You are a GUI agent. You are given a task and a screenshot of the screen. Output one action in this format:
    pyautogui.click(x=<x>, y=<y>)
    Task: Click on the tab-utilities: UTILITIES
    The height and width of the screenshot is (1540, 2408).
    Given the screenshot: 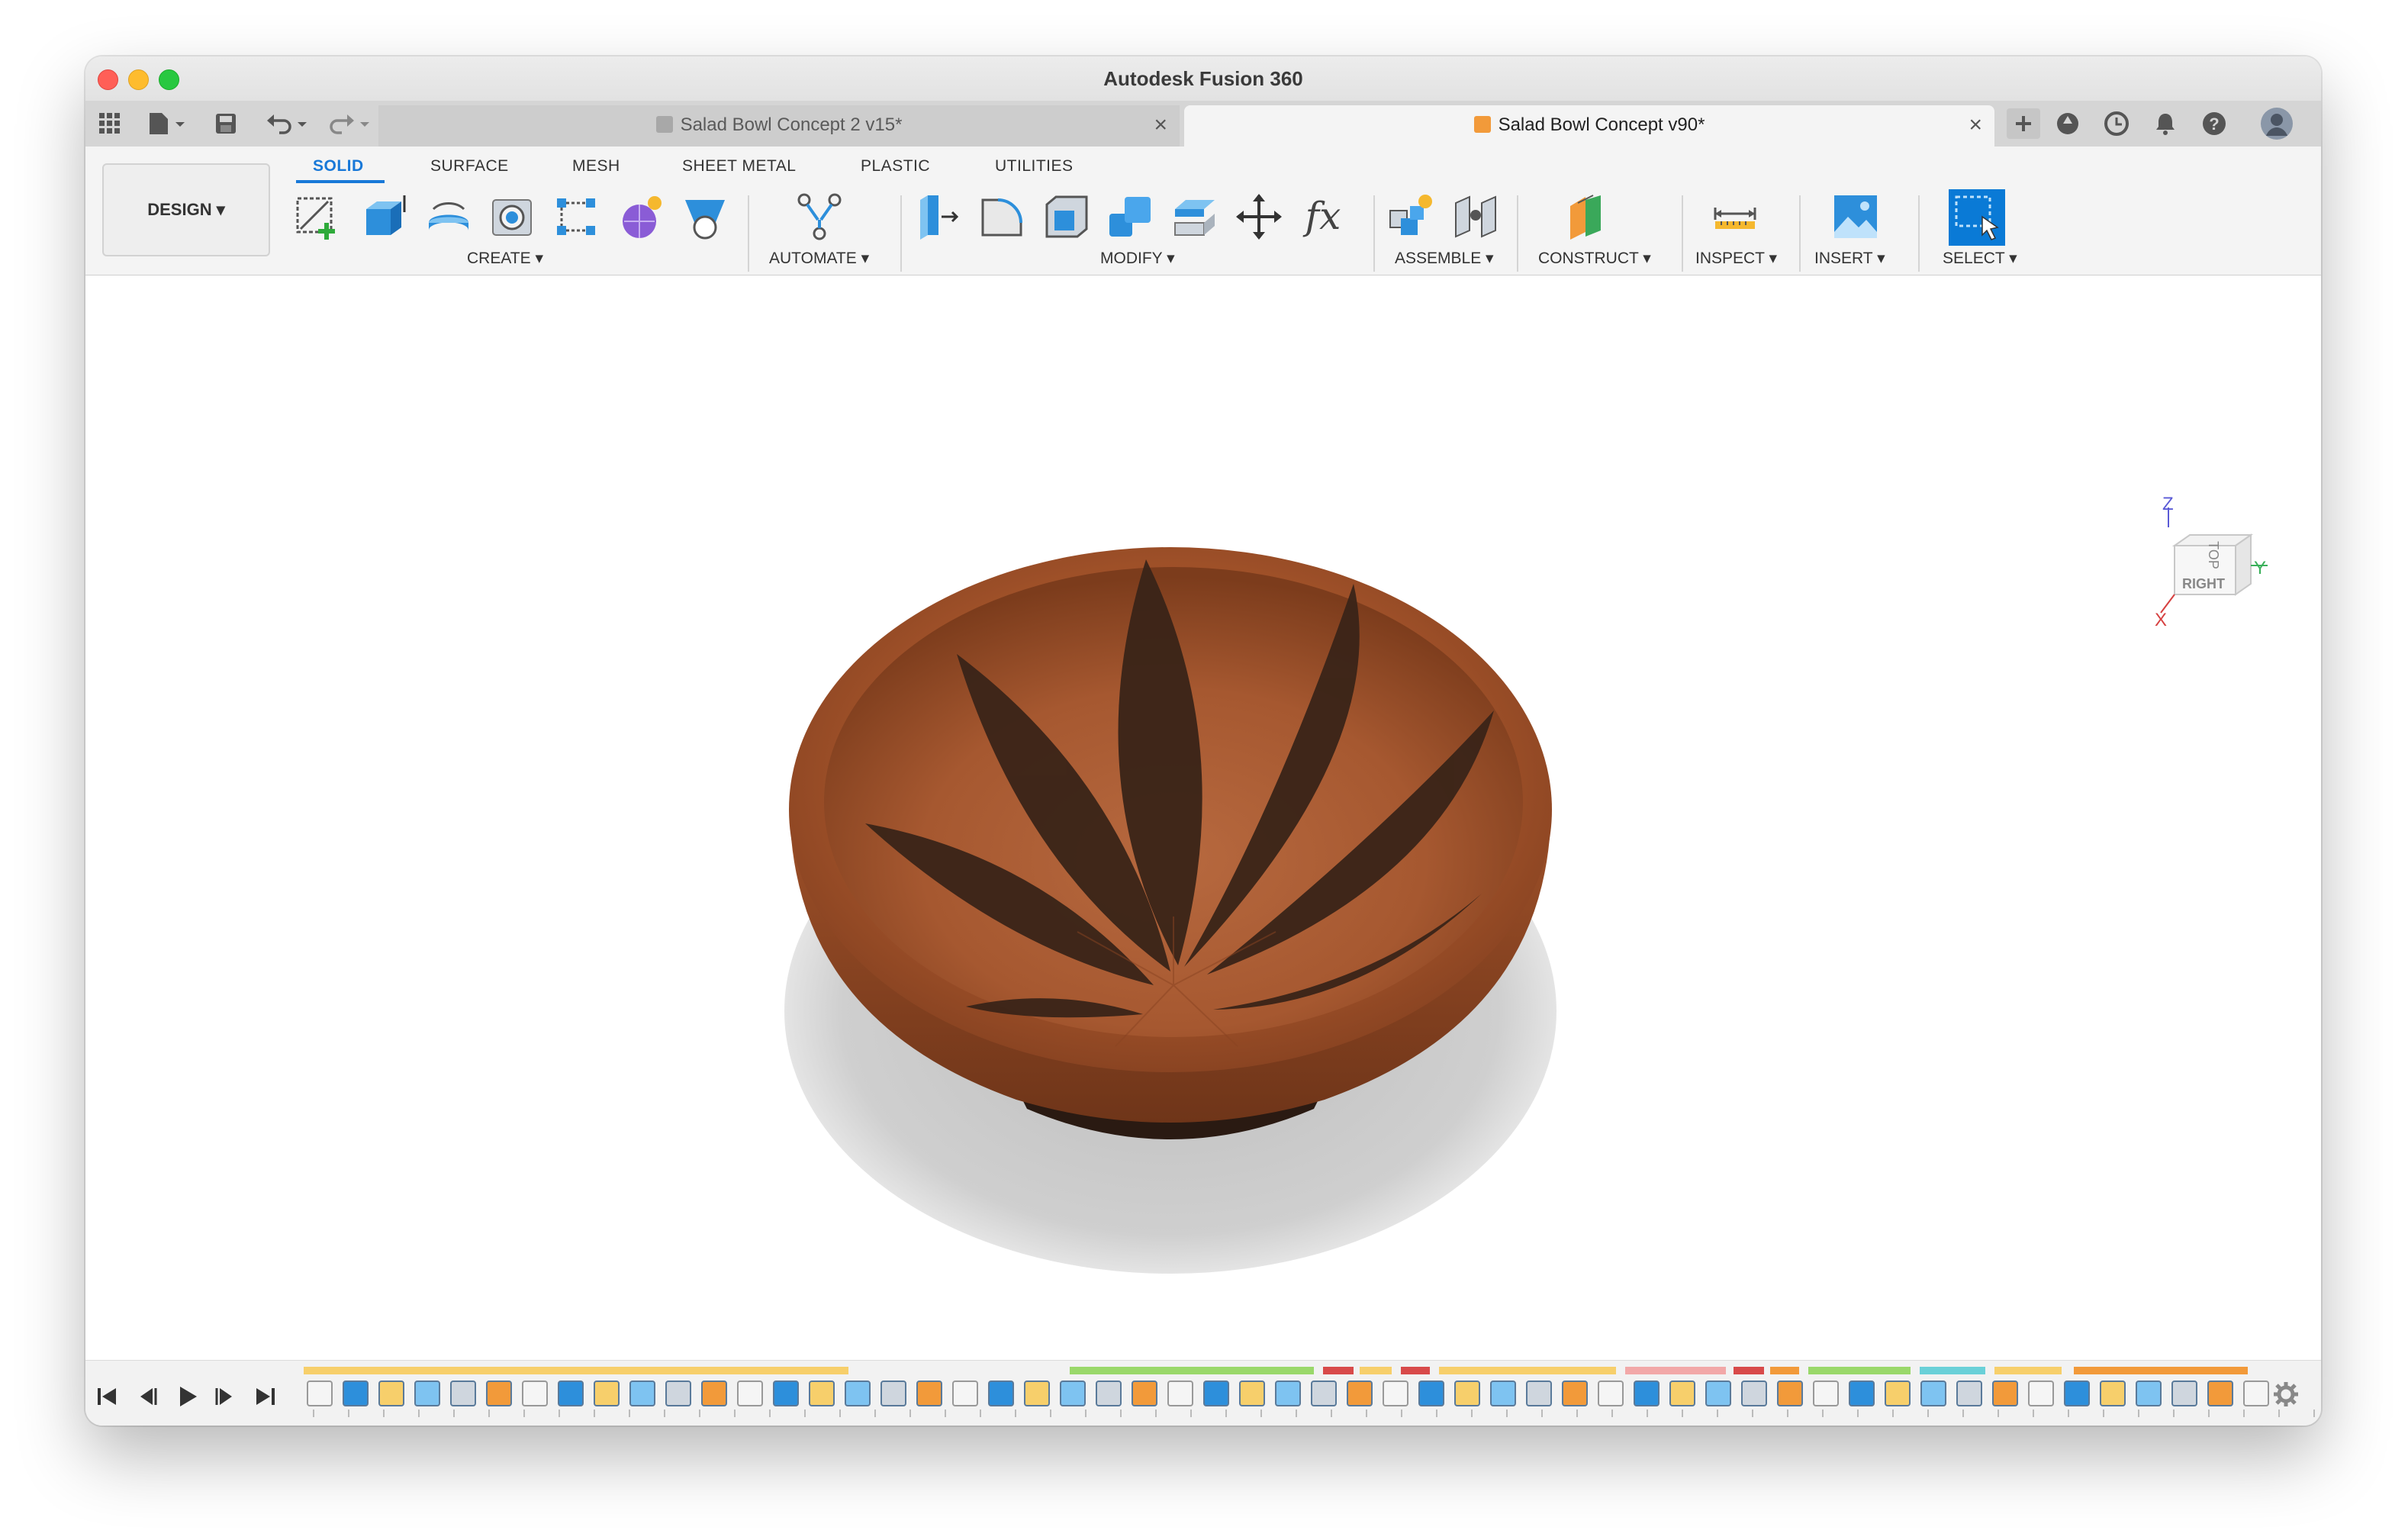 What is the action you would take?
    pyautogui.click(x=1035, y=166)
    